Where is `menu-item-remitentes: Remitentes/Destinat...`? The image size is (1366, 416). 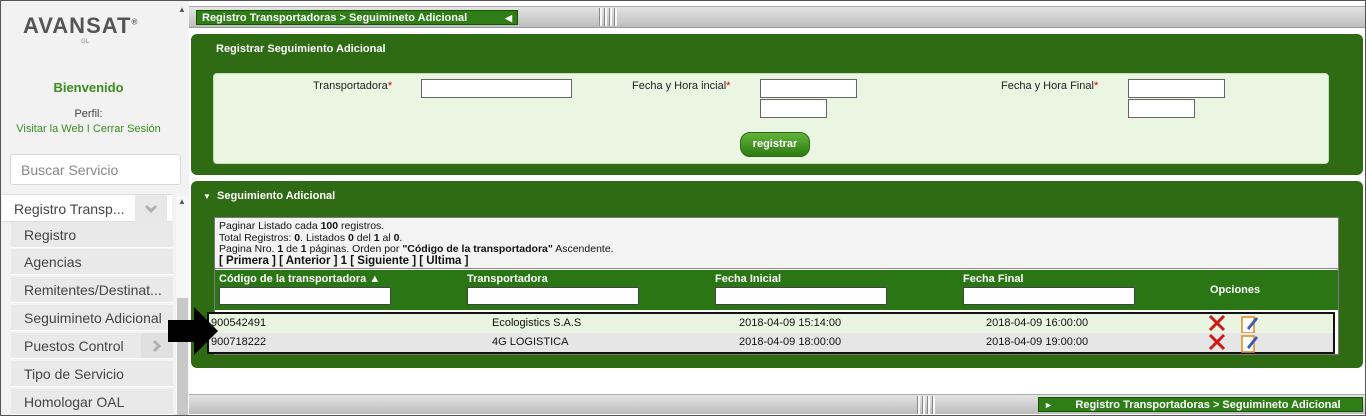
menu-item-remitentes: Remitentes/Destinat... is located at coordinates (92, 290).